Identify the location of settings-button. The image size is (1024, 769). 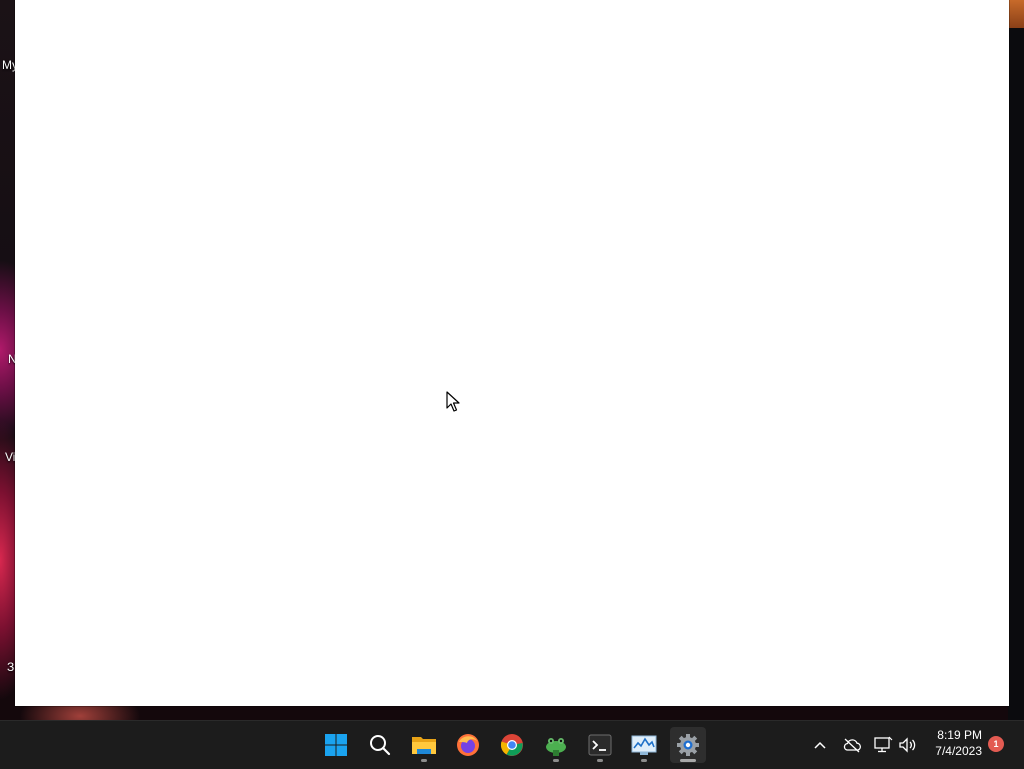
(688, 745).